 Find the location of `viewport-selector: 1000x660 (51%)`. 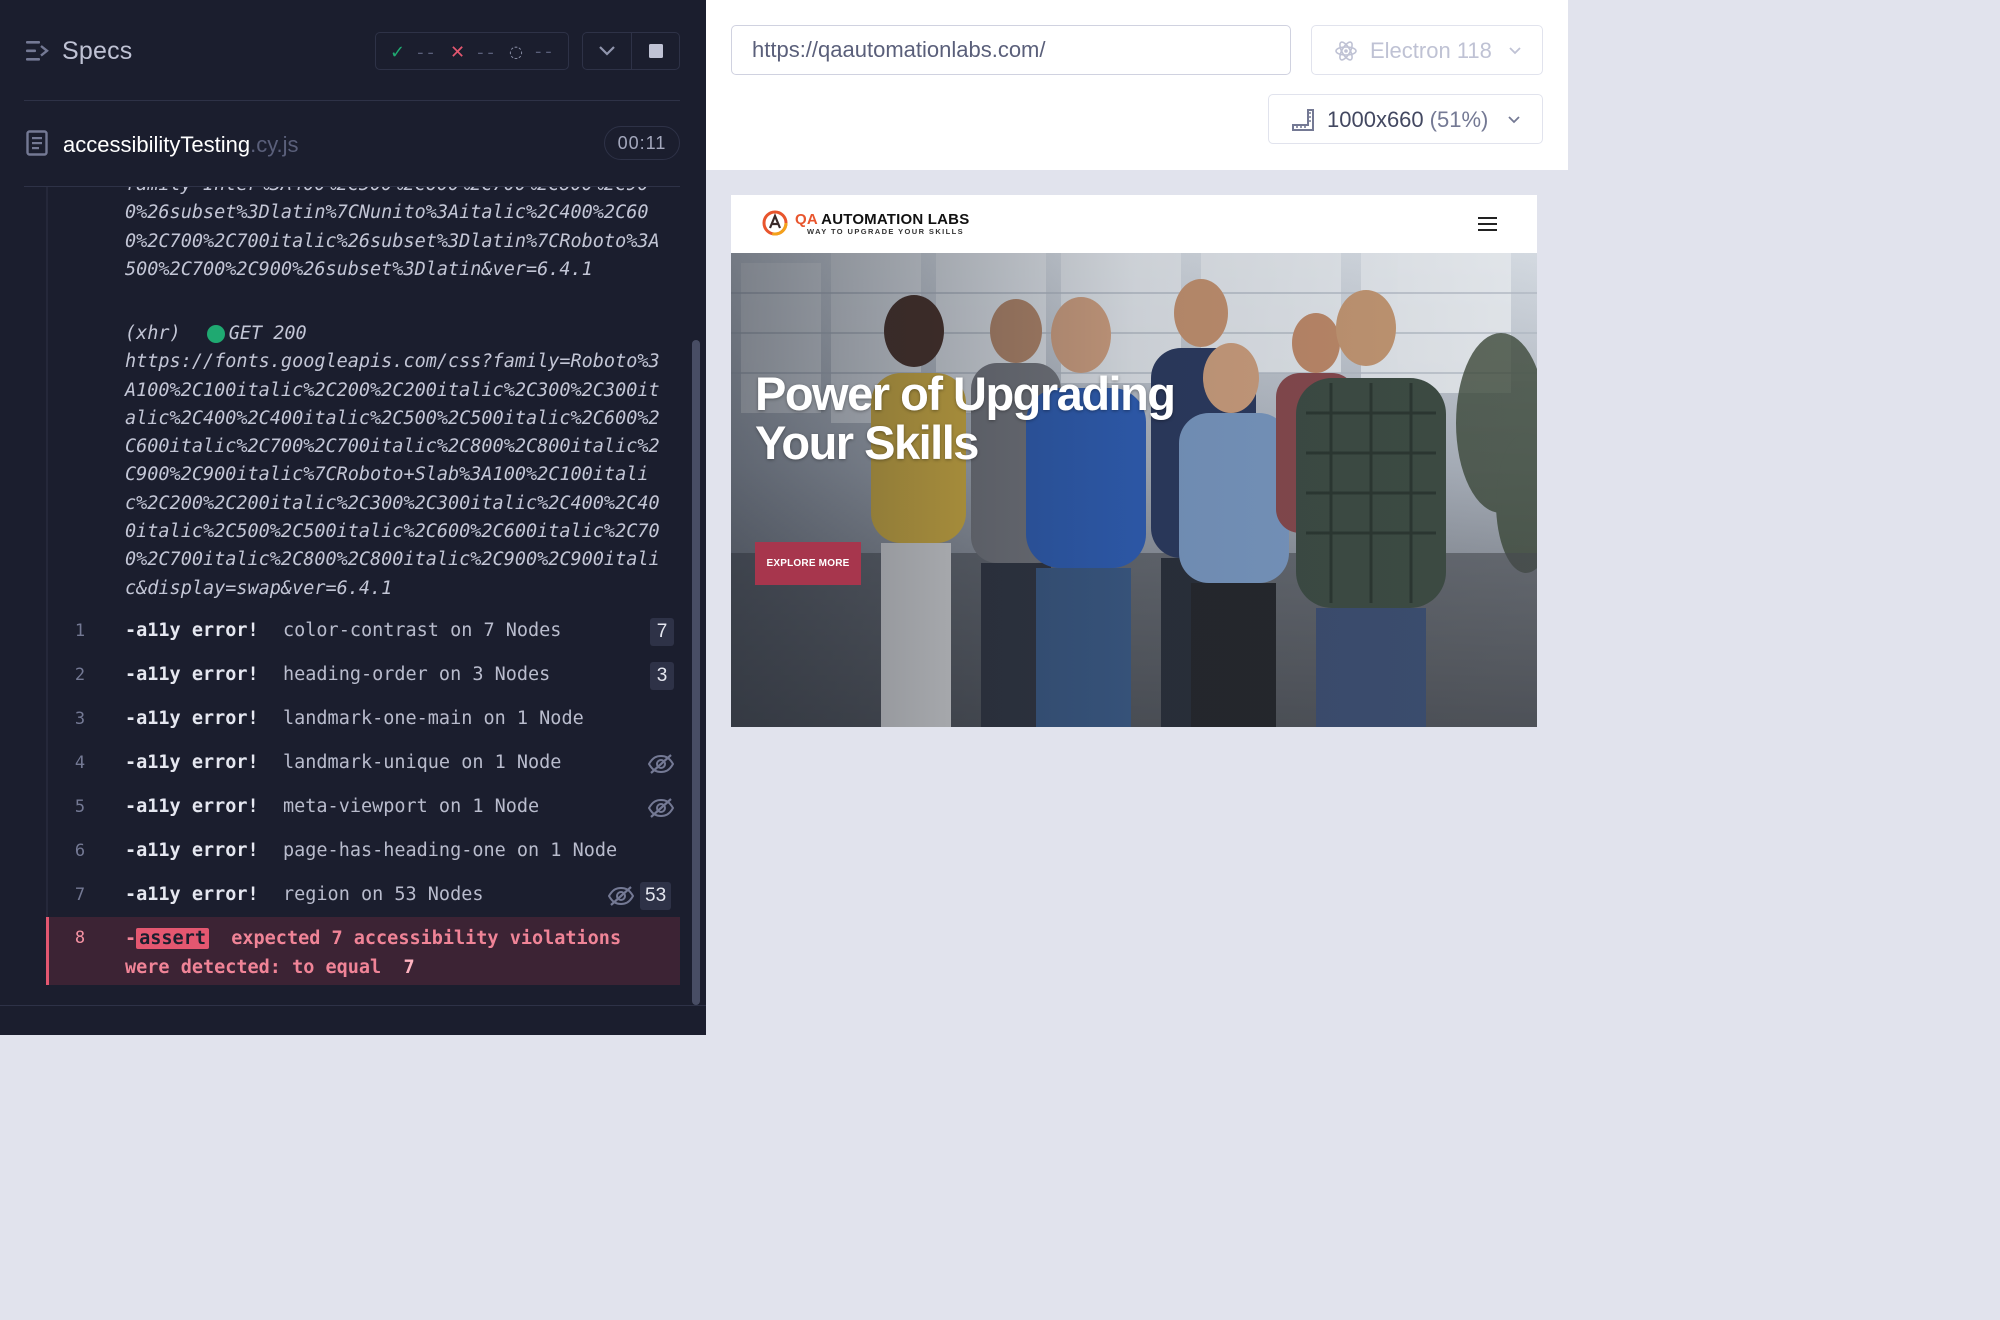

viewport-selector: 1000x660 (51%) is located at coordinates (1405, 119).